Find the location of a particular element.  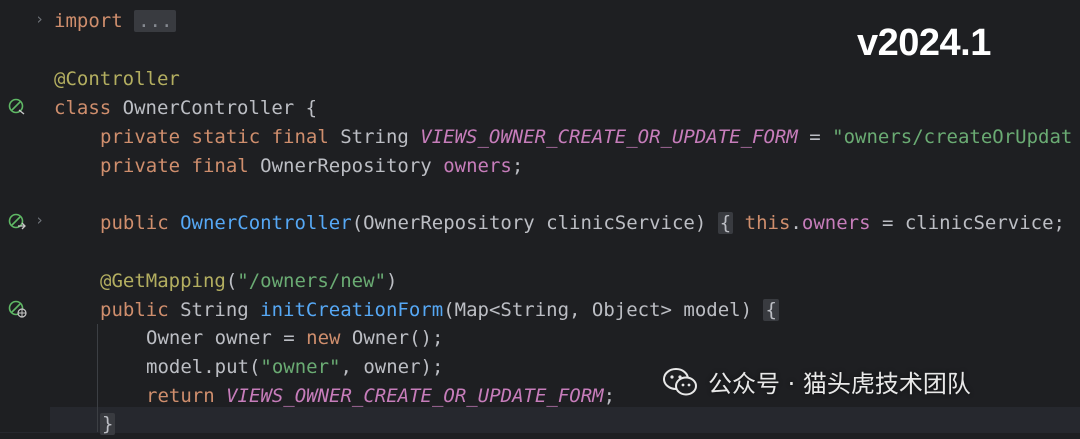

method-call: model.put( is located at coordinates (203, 367).